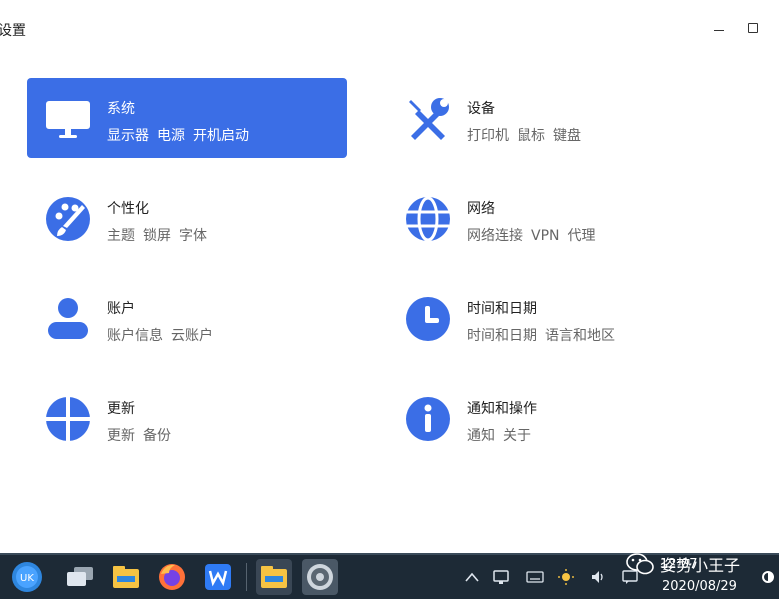 The image size is (779, 599). I want to click on tools-icon, so click(428, 119).